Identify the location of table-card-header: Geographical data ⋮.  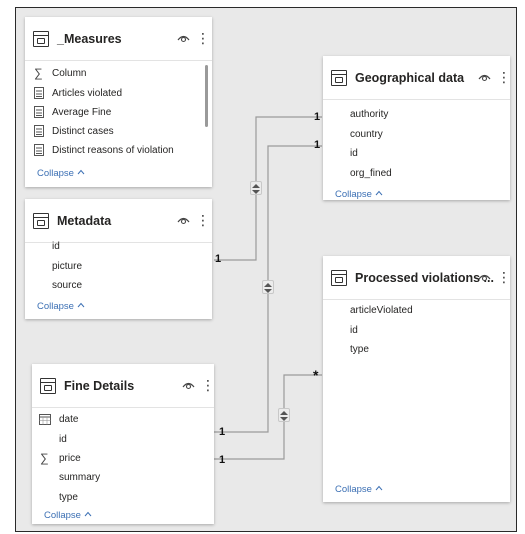
(417, 78).